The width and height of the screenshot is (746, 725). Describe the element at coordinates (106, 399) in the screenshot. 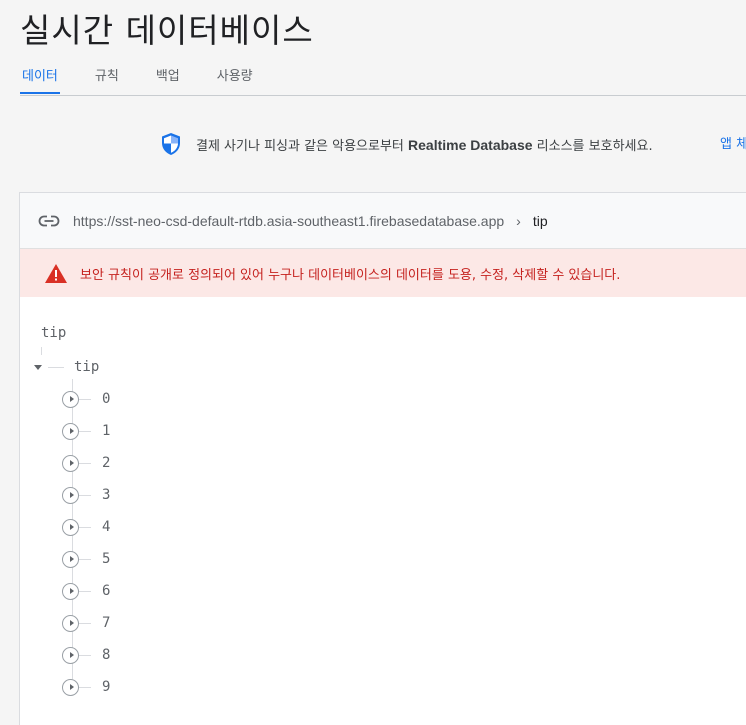

I see `tree-child-key: 0` at that location.